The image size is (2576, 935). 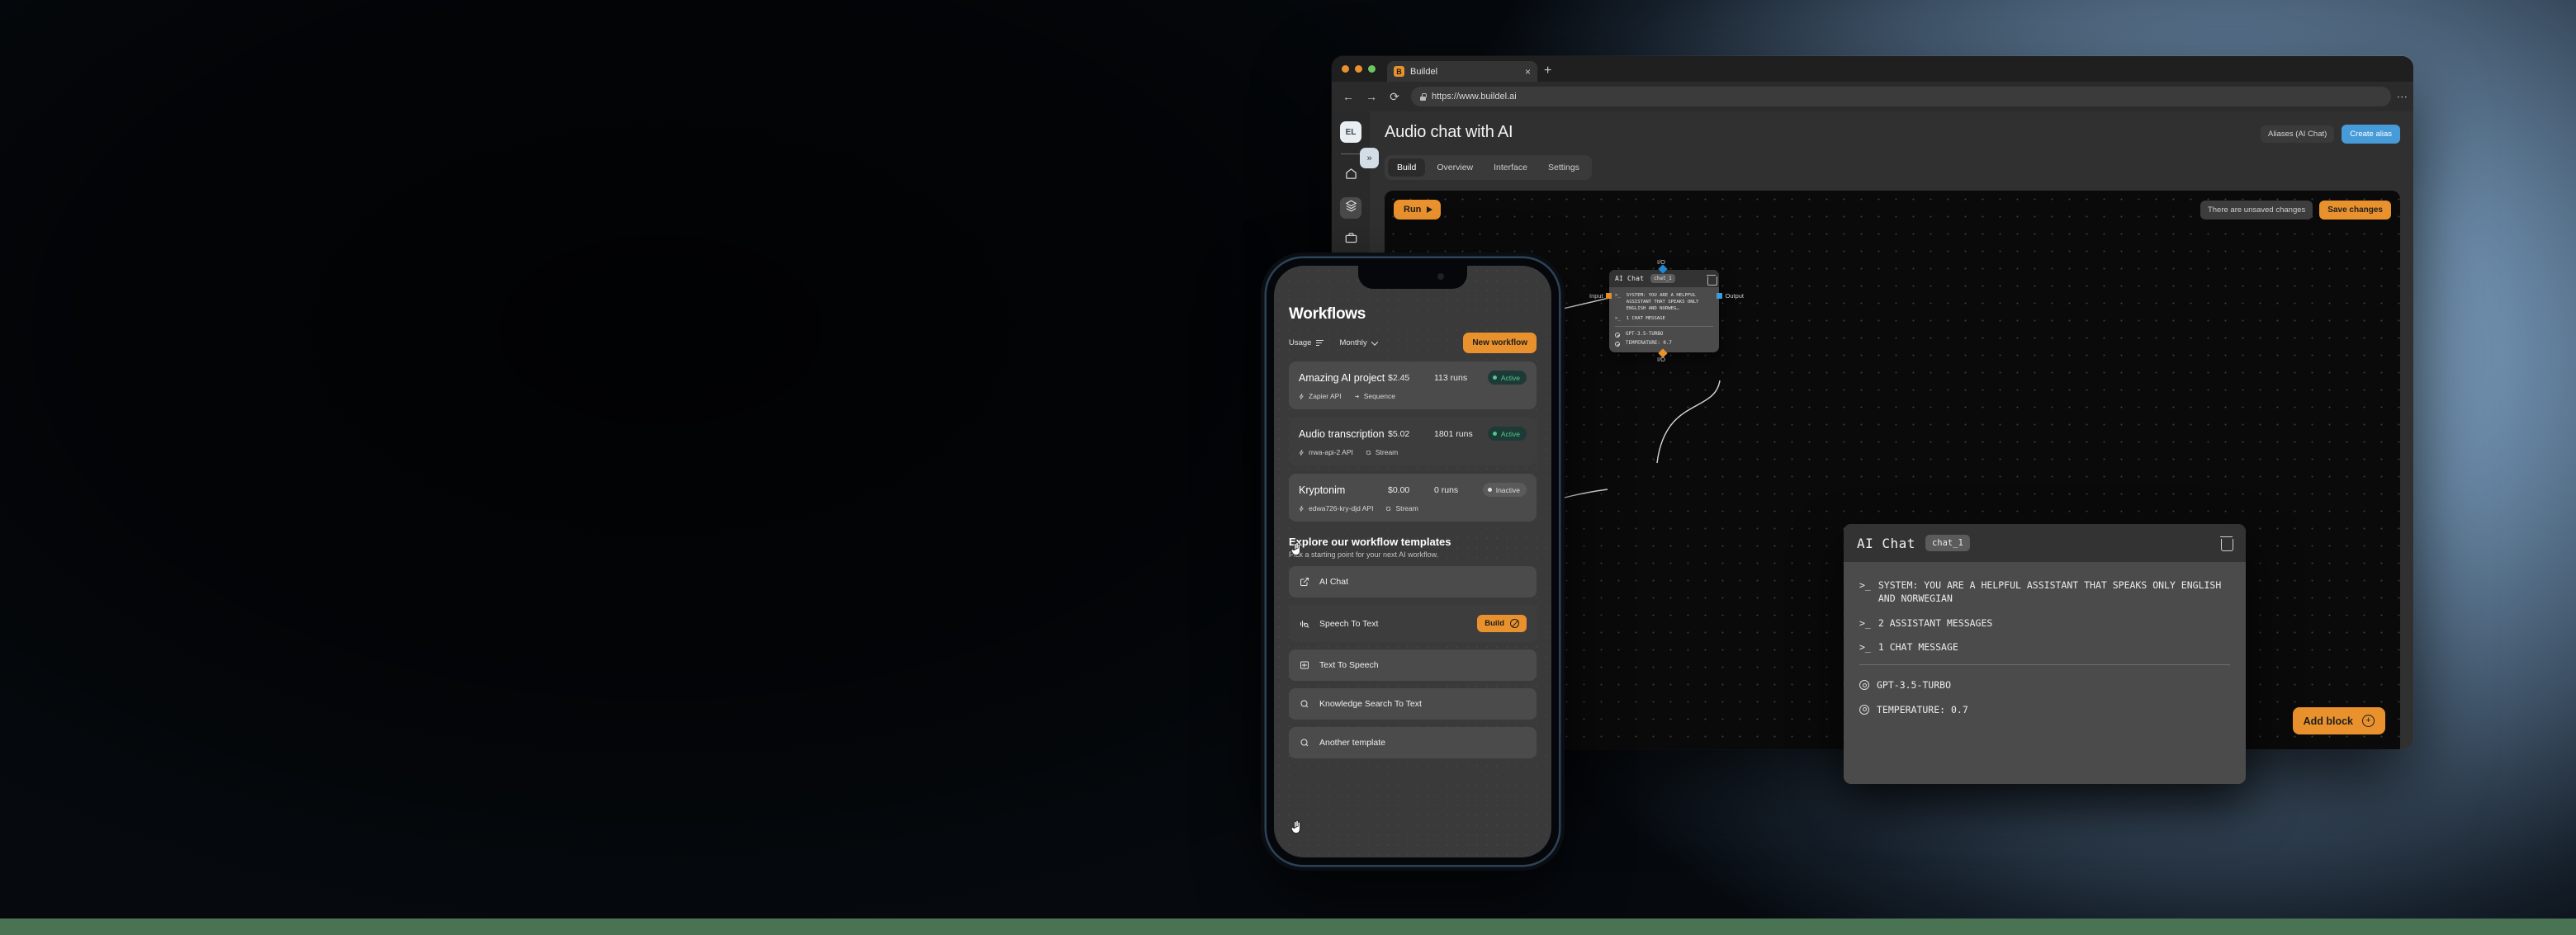 I want to click on ai-chat-card-temperature-line: TEMPERATURE: 0.7, so click(x=2044, y=709).